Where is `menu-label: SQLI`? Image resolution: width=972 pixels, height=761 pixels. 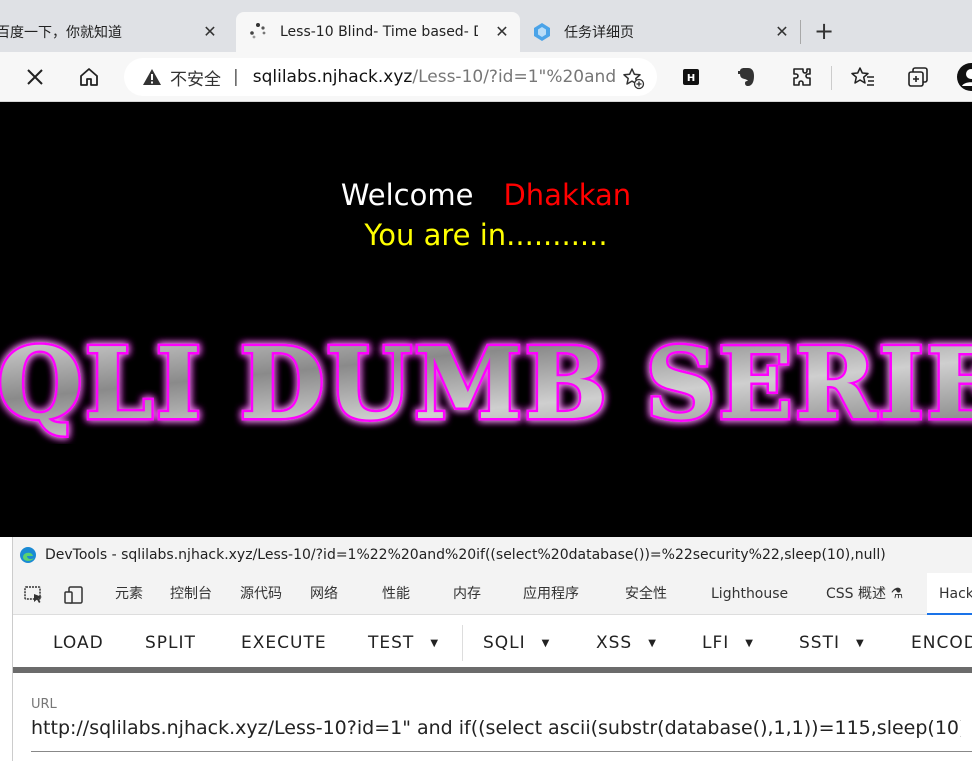 menu-label: SQLI is located at coordinates (504, 643).